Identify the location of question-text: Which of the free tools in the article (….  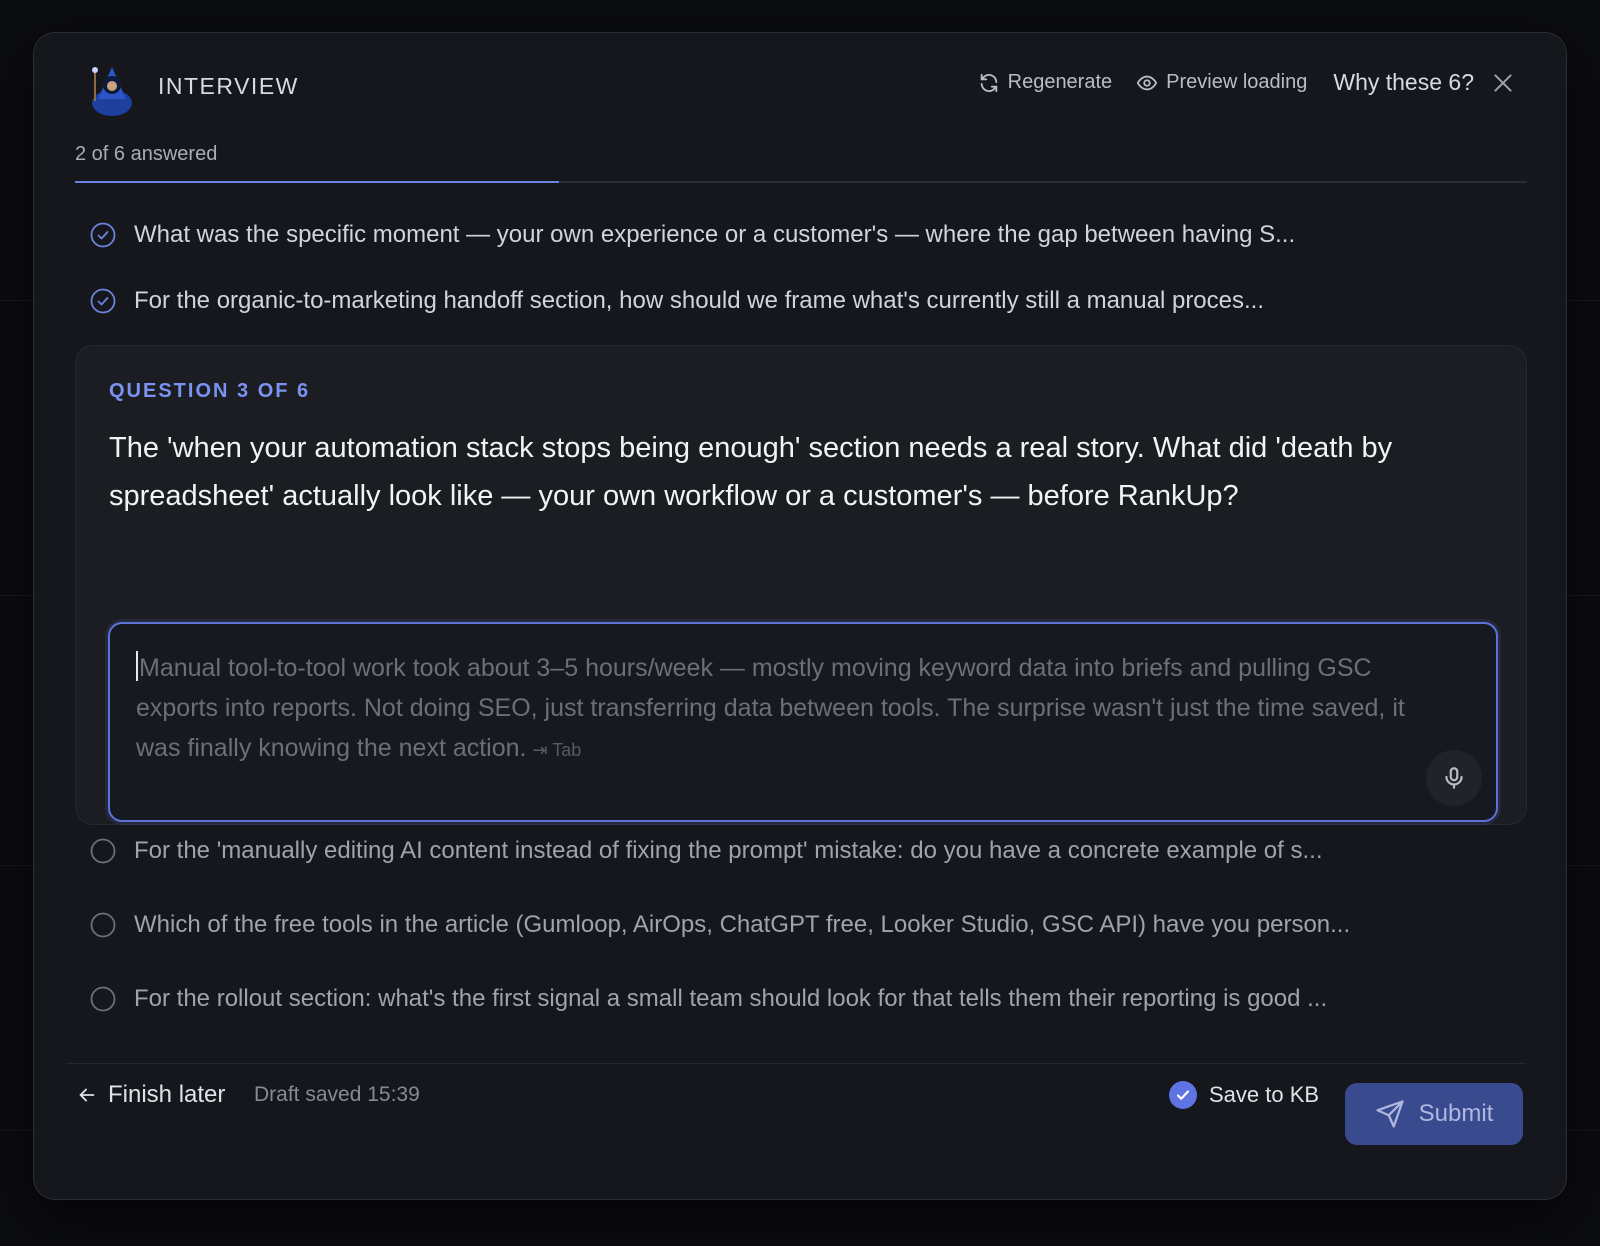
(742, 924).